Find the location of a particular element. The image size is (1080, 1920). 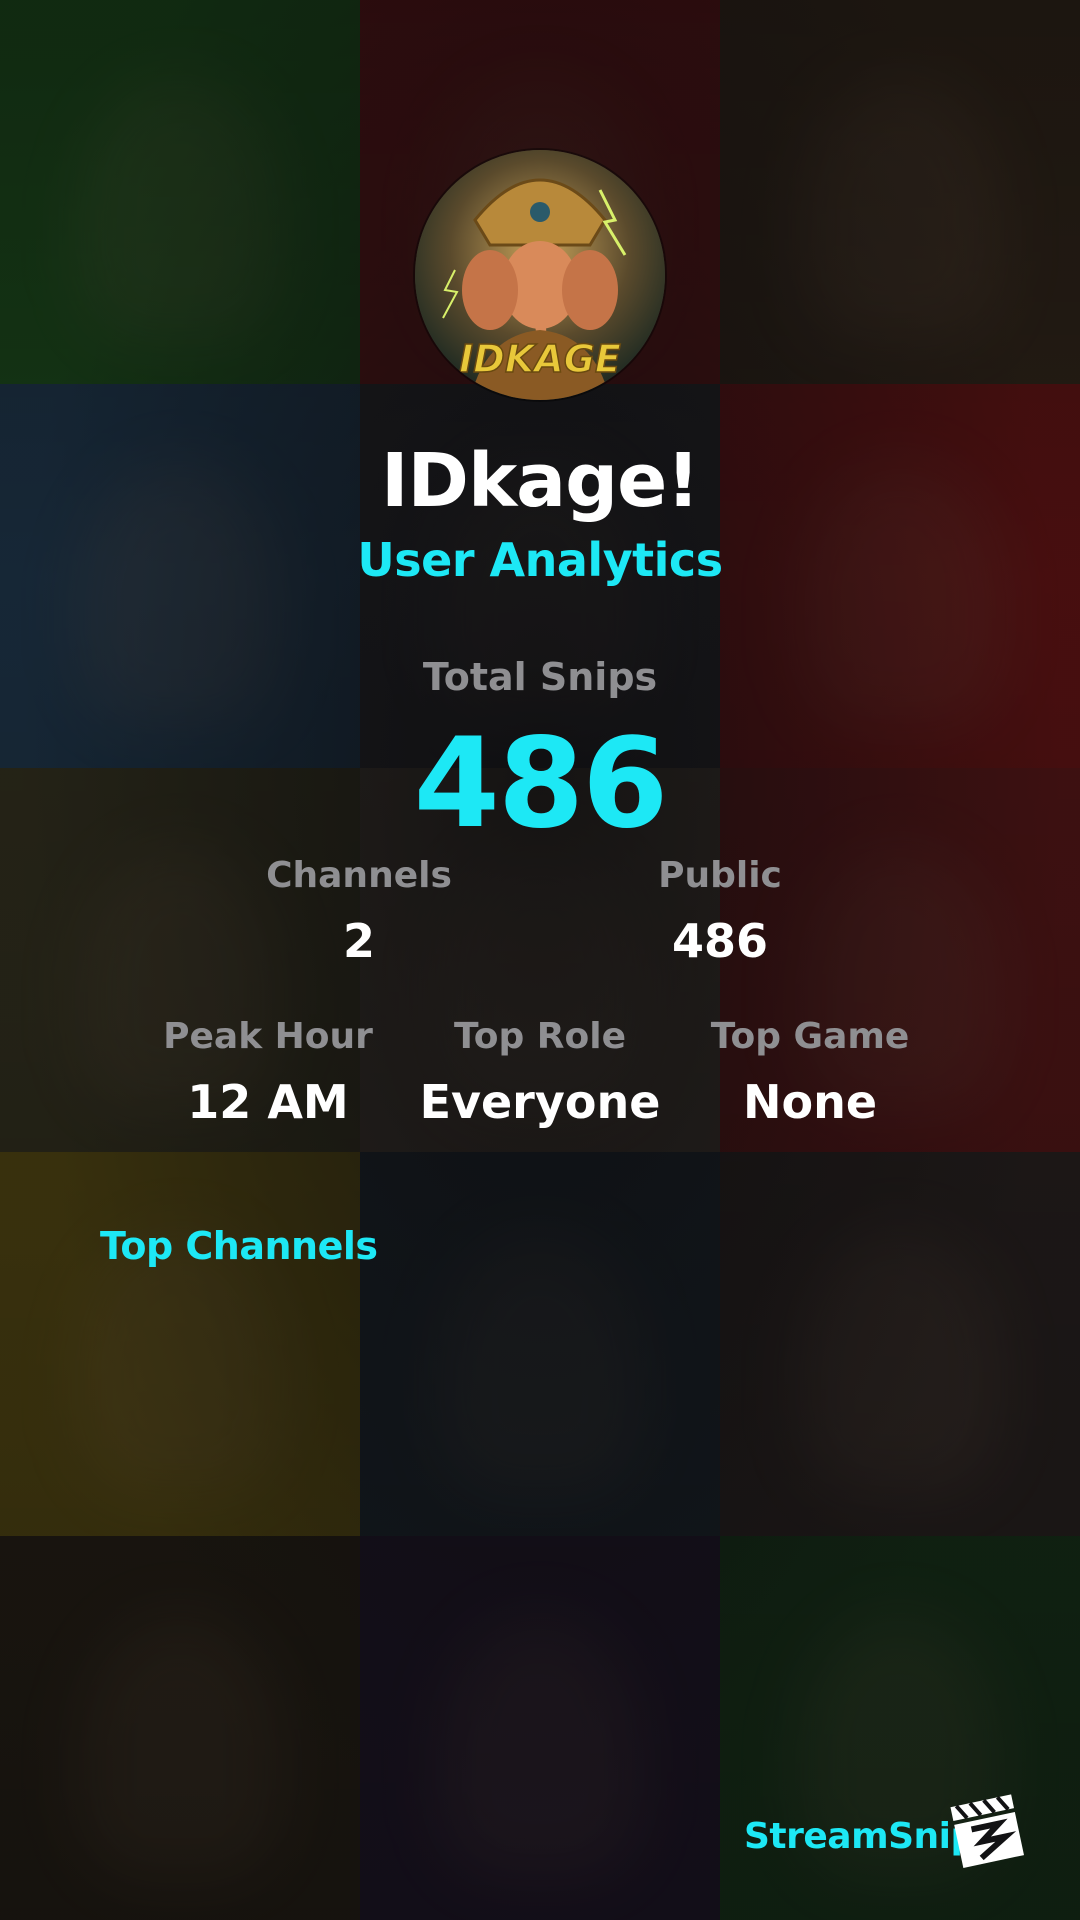

stat-label: Top Role is located at coordinates (540, 1036).